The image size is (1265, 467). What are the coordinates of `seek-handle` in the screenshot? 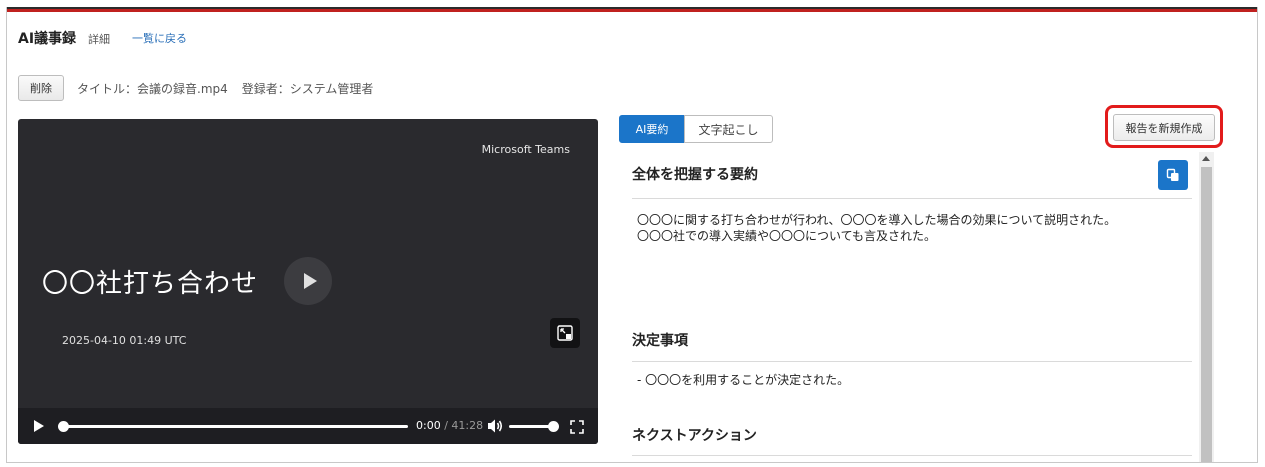 It's located at (63, 426).